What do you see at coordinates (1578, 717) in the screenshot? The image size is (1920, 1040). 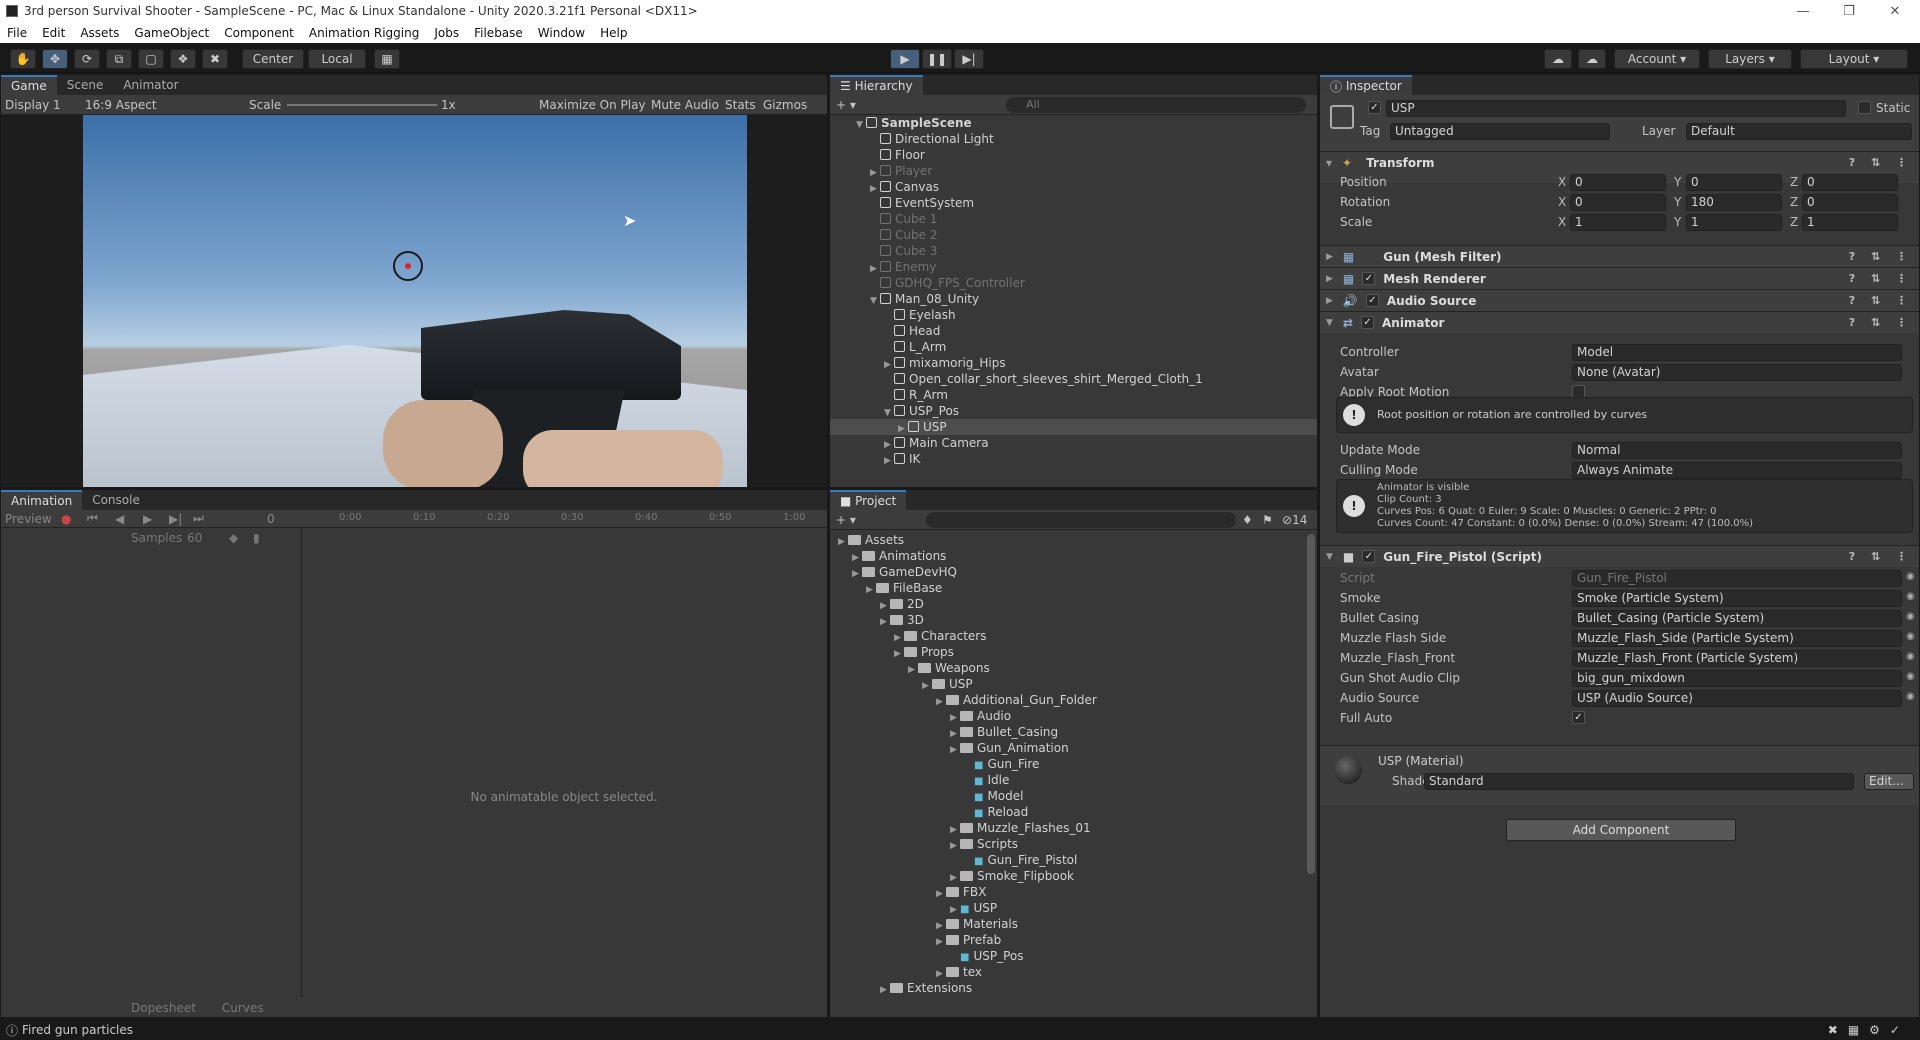 I see `full-auto-checkbox: ✓` at bounding box center [1578, 717].